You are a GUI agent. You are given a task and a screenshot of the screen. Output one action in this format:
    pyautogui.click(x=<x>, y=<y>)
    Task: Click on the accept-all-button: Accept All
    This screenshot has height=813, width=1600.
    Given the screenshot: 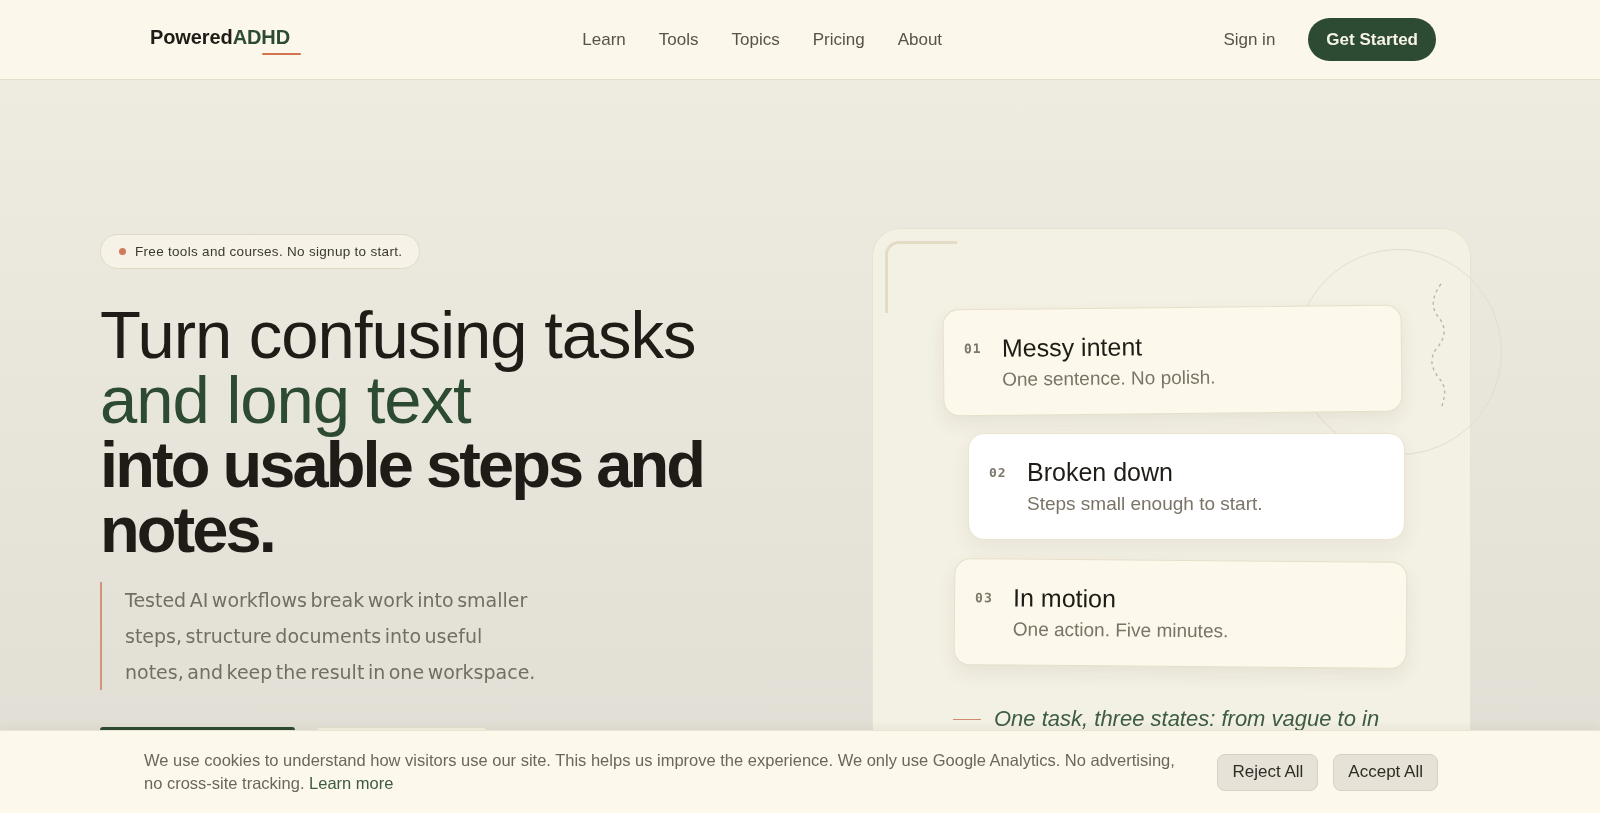 What is the action you would take?
    pyautogui.click(x=1385, y=772)
    